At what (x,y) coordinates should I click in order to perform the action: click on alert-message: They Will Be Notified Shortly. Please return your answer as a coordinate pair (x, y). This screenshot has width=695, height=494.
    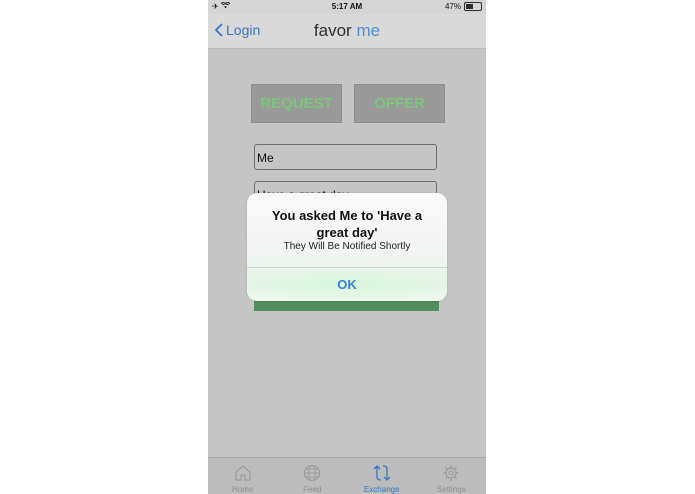
    Looking at the image, I should click on (347, 246).